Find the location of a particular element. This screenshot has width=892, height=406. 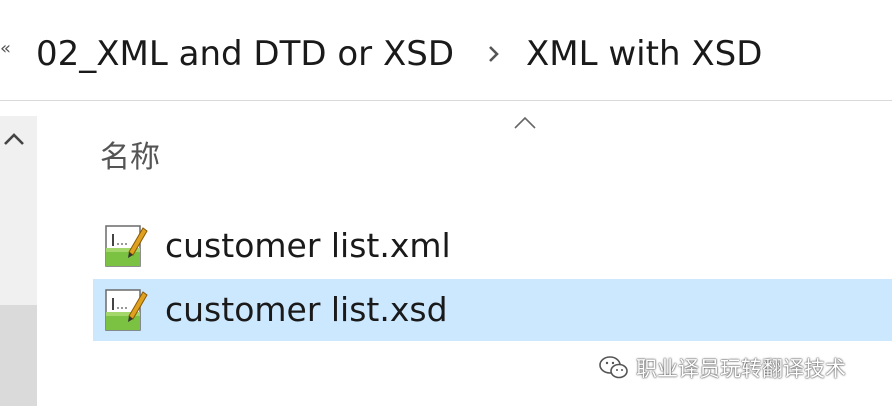

column-header-name: 名称 is located at coordinates (130, 158).